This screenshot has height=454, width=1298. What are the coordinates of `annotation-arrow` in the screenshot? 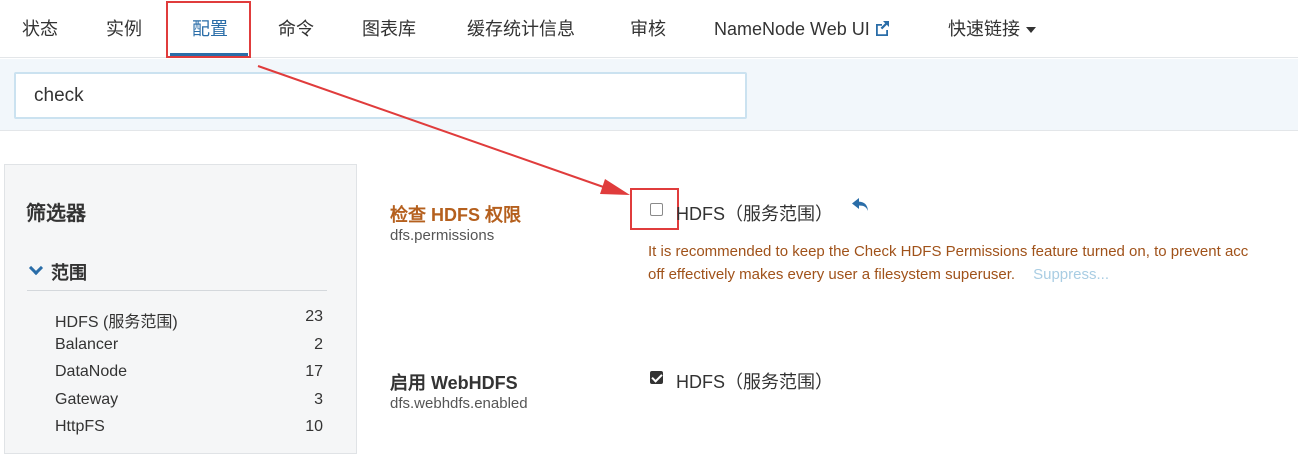 It's located at (443, 130).